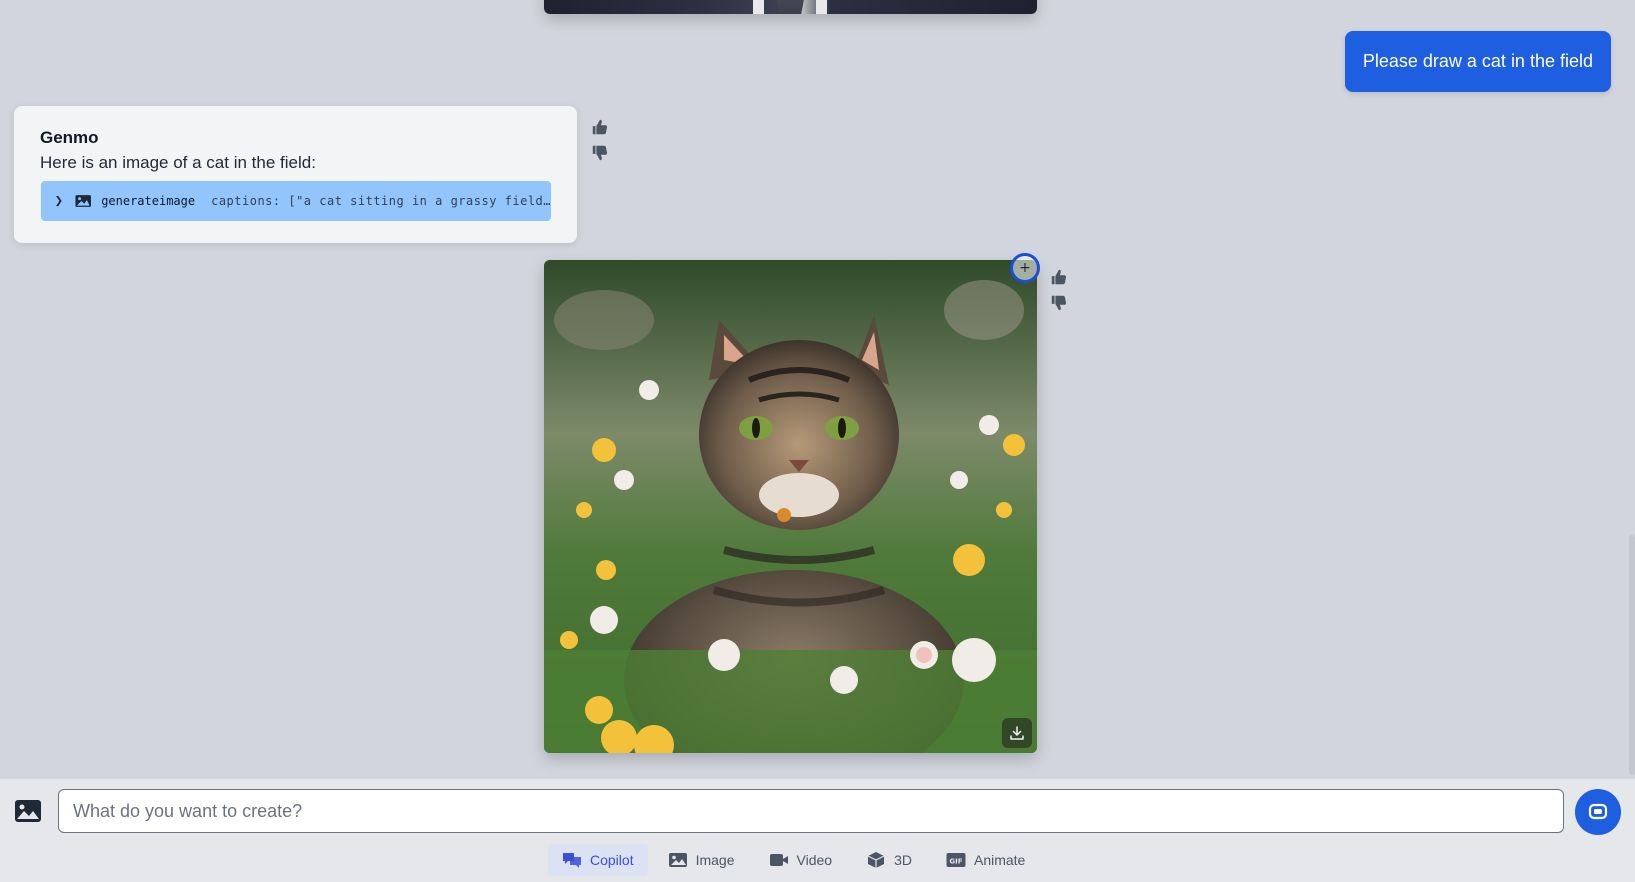 This screenshot has width=1635, height=882. What do you see at coordinates (876, 860) in the screenshot?
I see `cube-icon` at bounding box center [876, 860].